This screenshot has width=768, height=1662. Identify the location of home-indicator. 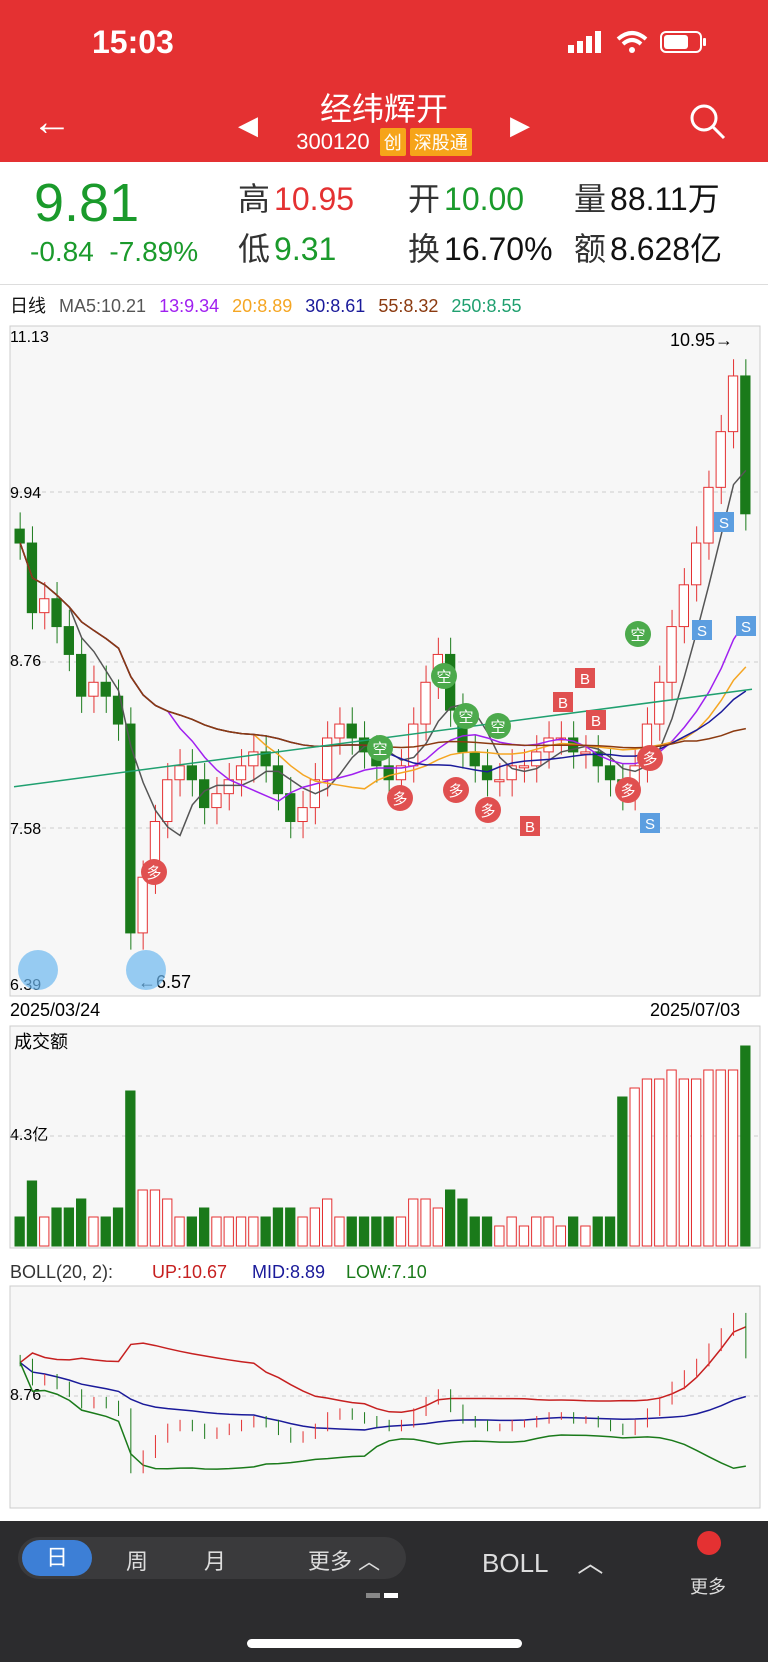
(384, 1643).